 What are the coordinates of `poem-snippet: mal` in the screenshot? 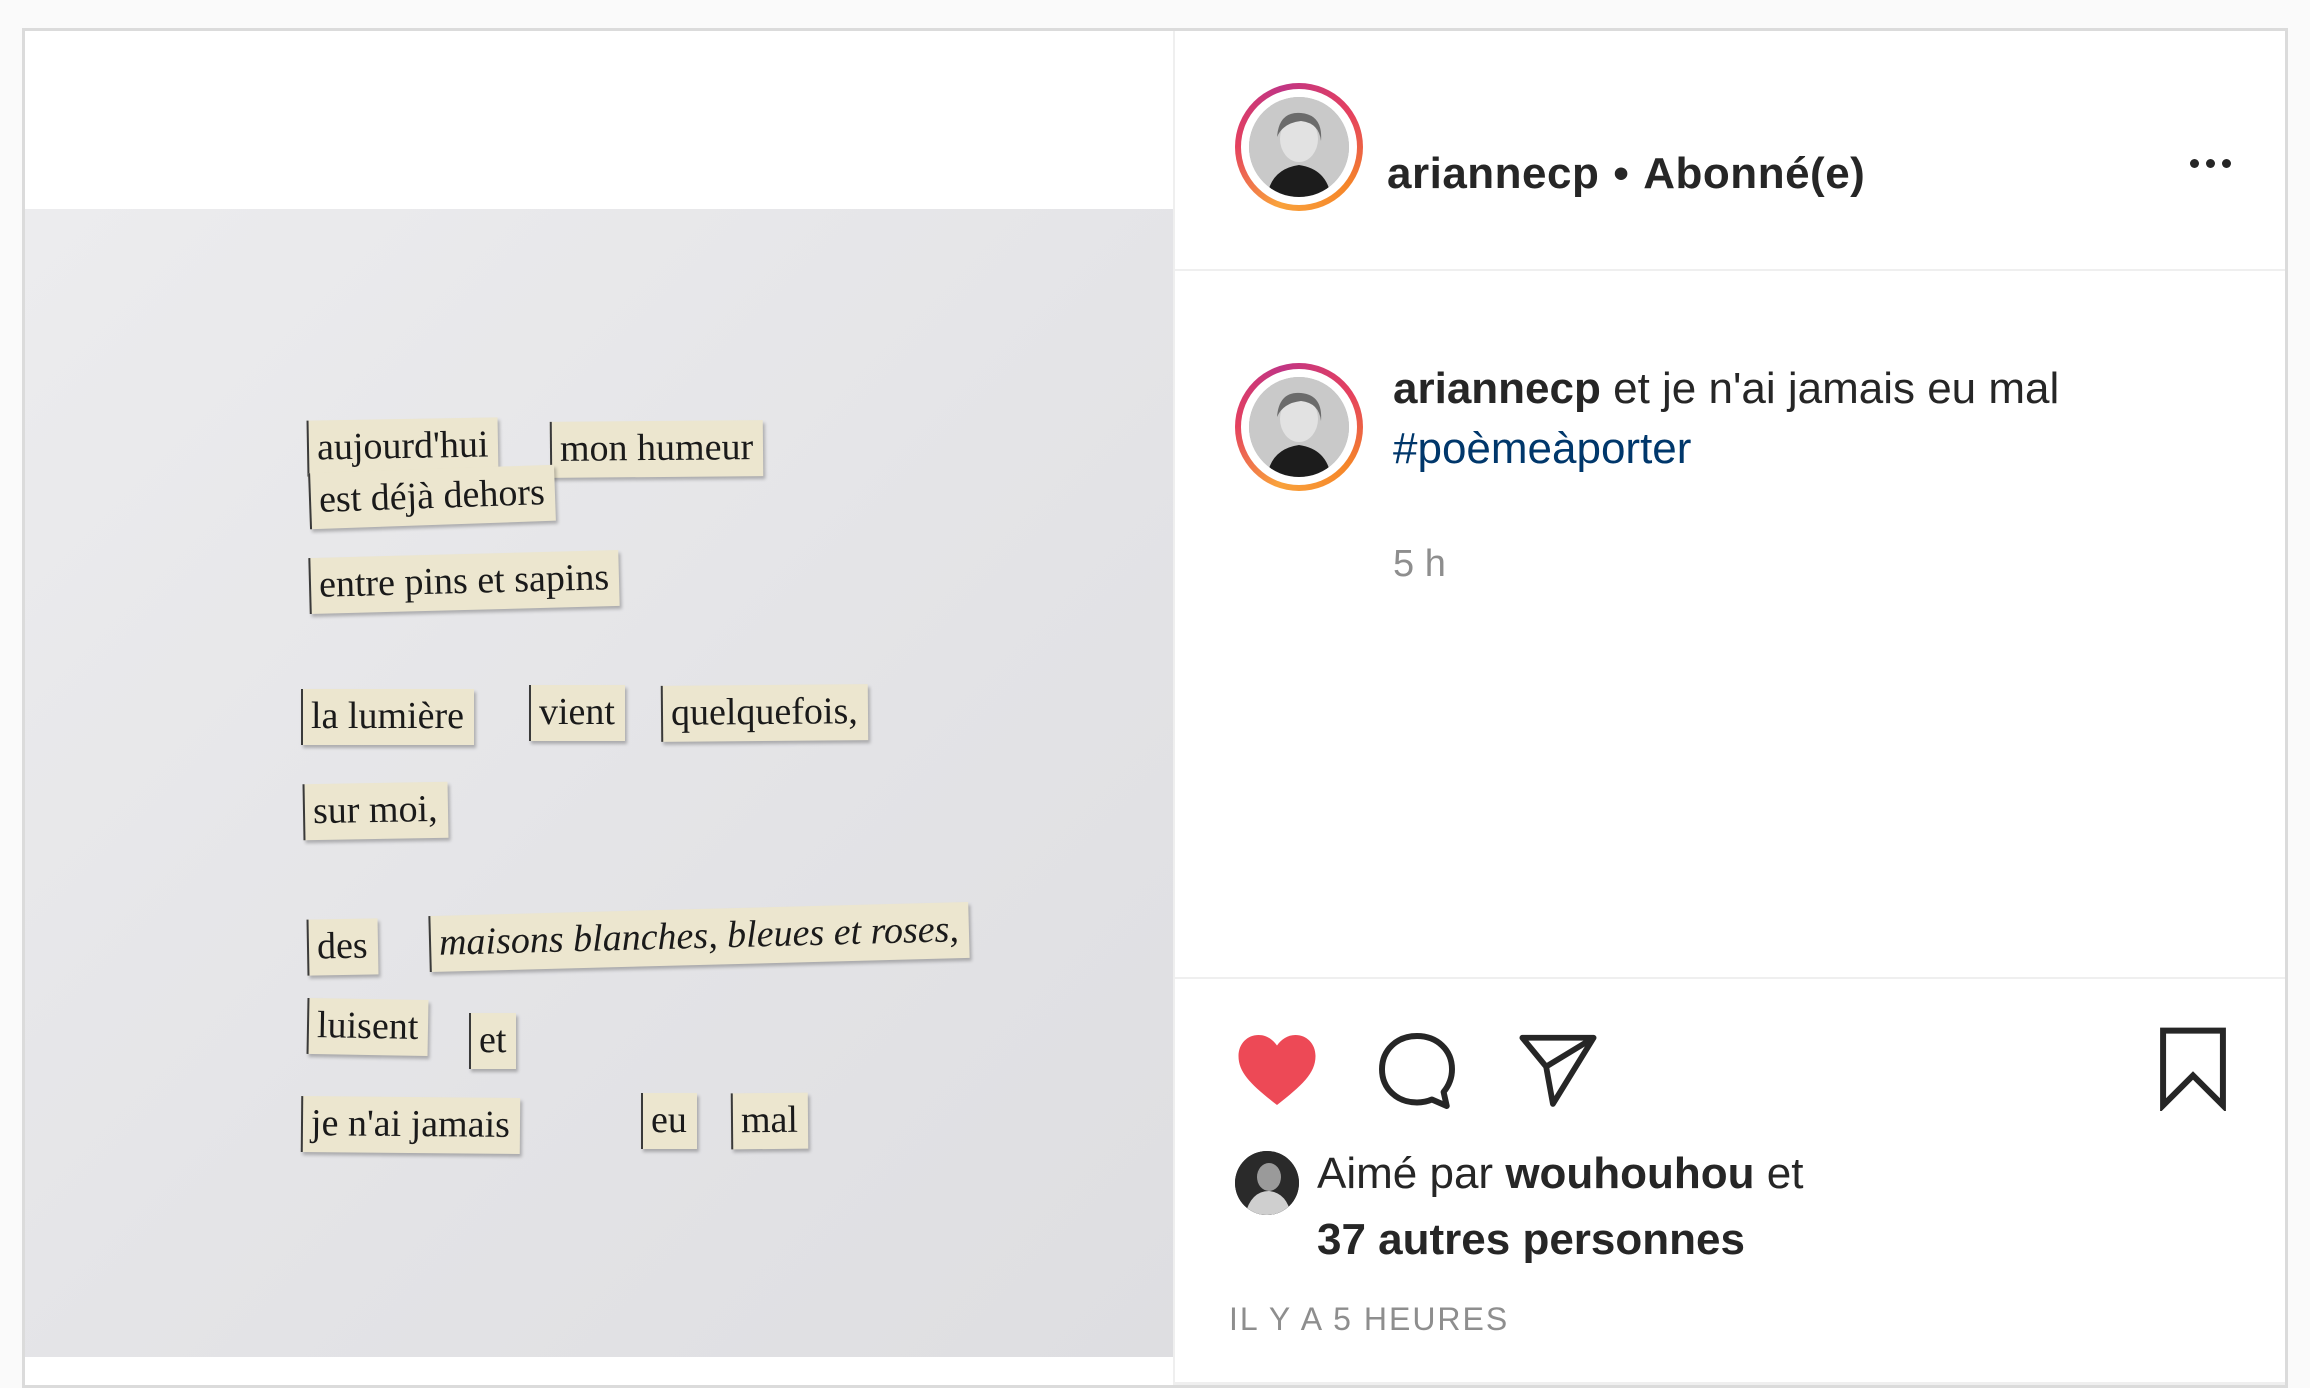 It's located at (769, 1121).